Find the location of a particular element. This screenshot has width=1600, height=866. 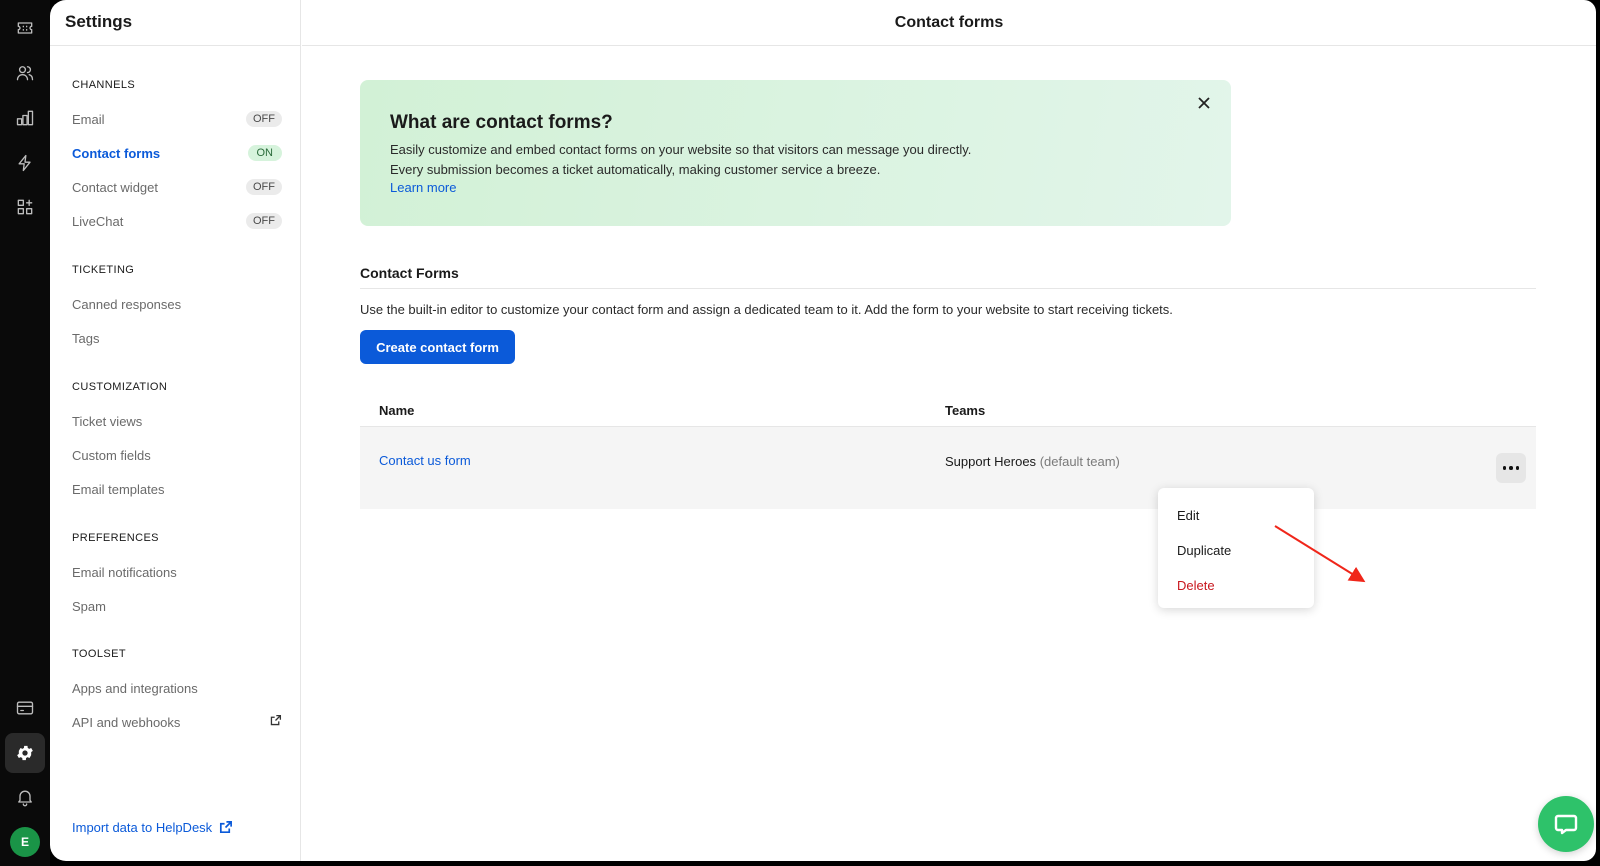

billing-icon is located at coordinates (25, 708).